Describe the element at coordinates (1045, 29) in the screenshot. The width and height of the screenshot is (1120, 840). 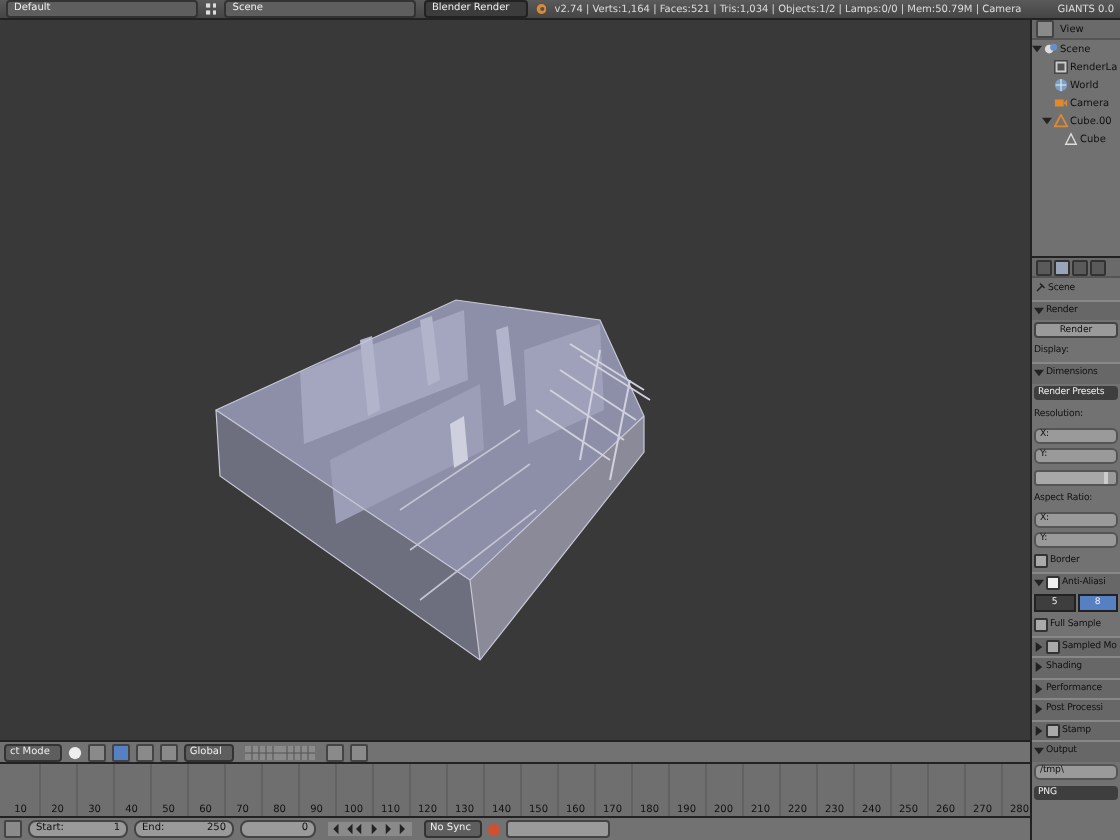
I see `editor-type-button` at that location.